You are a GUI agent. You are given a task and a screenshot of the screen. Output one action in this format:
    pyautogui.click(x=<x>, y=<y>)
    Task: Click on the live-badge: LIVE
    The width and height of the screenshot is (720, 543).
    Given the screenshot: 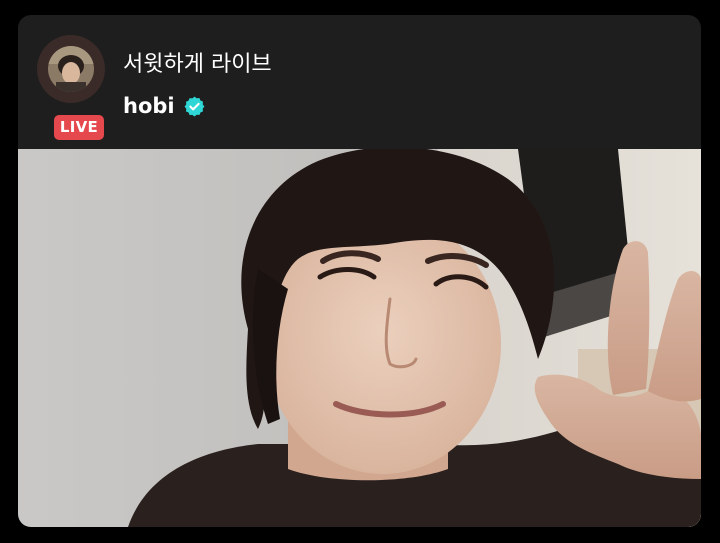 What is the action you would take?
    pyautogui.click(x=79, y=127)
    